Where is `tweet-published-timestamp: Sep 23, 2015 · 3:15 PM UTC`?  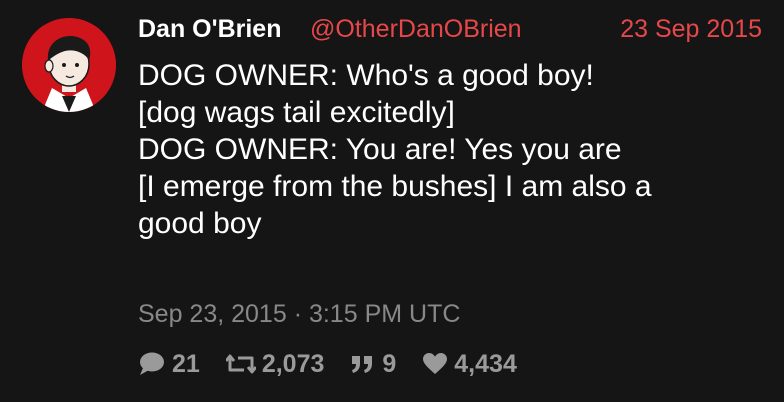
tweet-published-timestamp: Sep 23, 2015 · 3:15 PM UTC is located at coordinates (299, 314).